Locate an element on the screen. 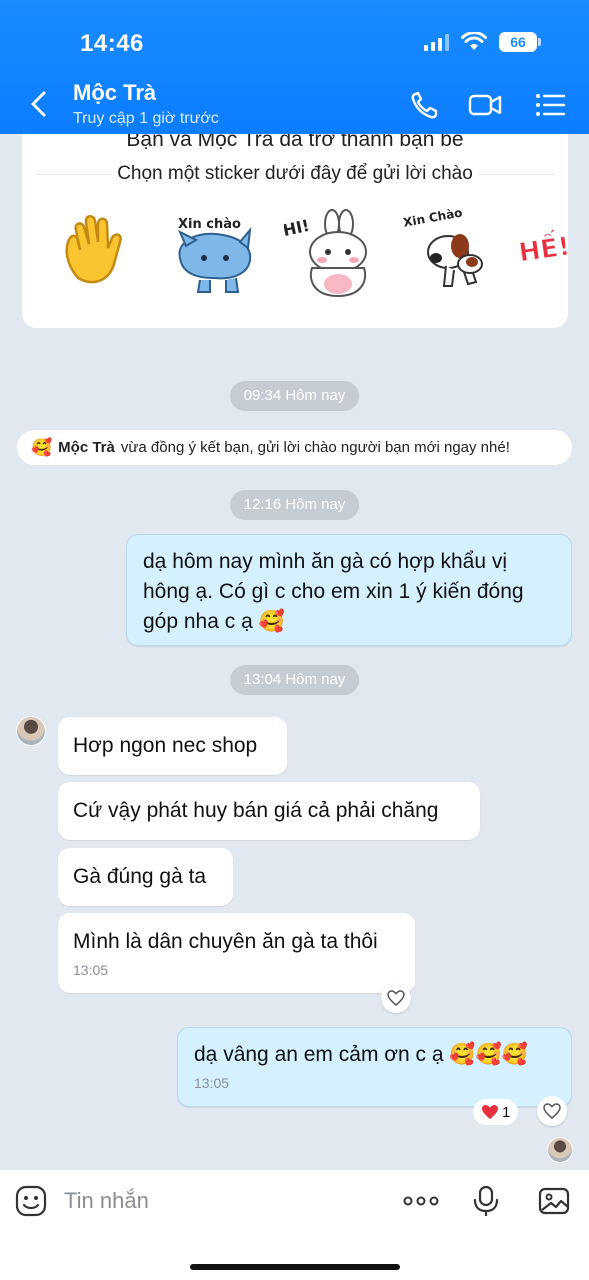 This screenshot has width=589, height=1280. back-arrow-icon is located at coordinates (39, 104).